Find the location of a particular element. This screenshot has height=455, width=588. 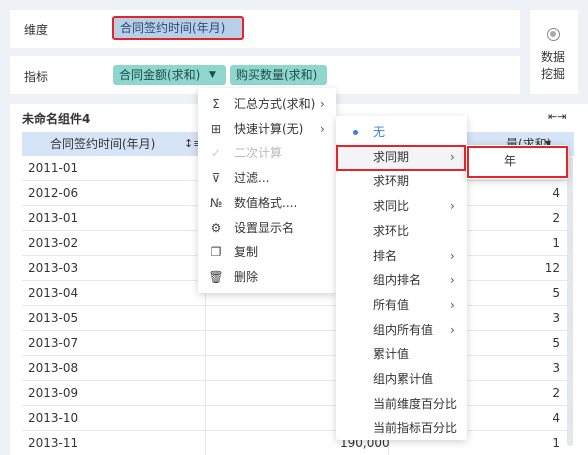

data-mining-line1: 数据 is located at coordinates (553, 57).